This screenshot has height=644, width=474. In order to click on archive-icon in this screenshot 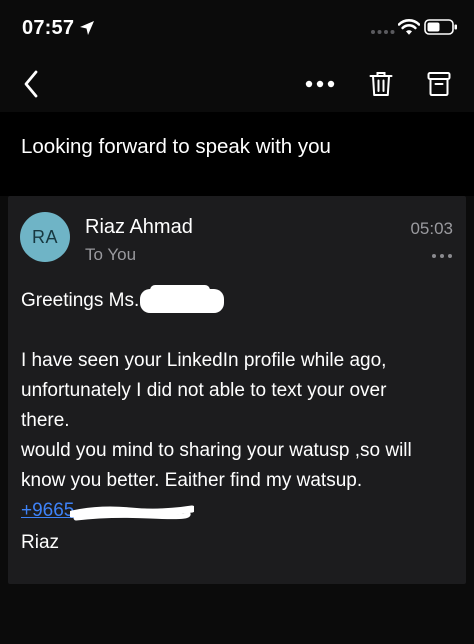, I will do `click(439, 84)`.